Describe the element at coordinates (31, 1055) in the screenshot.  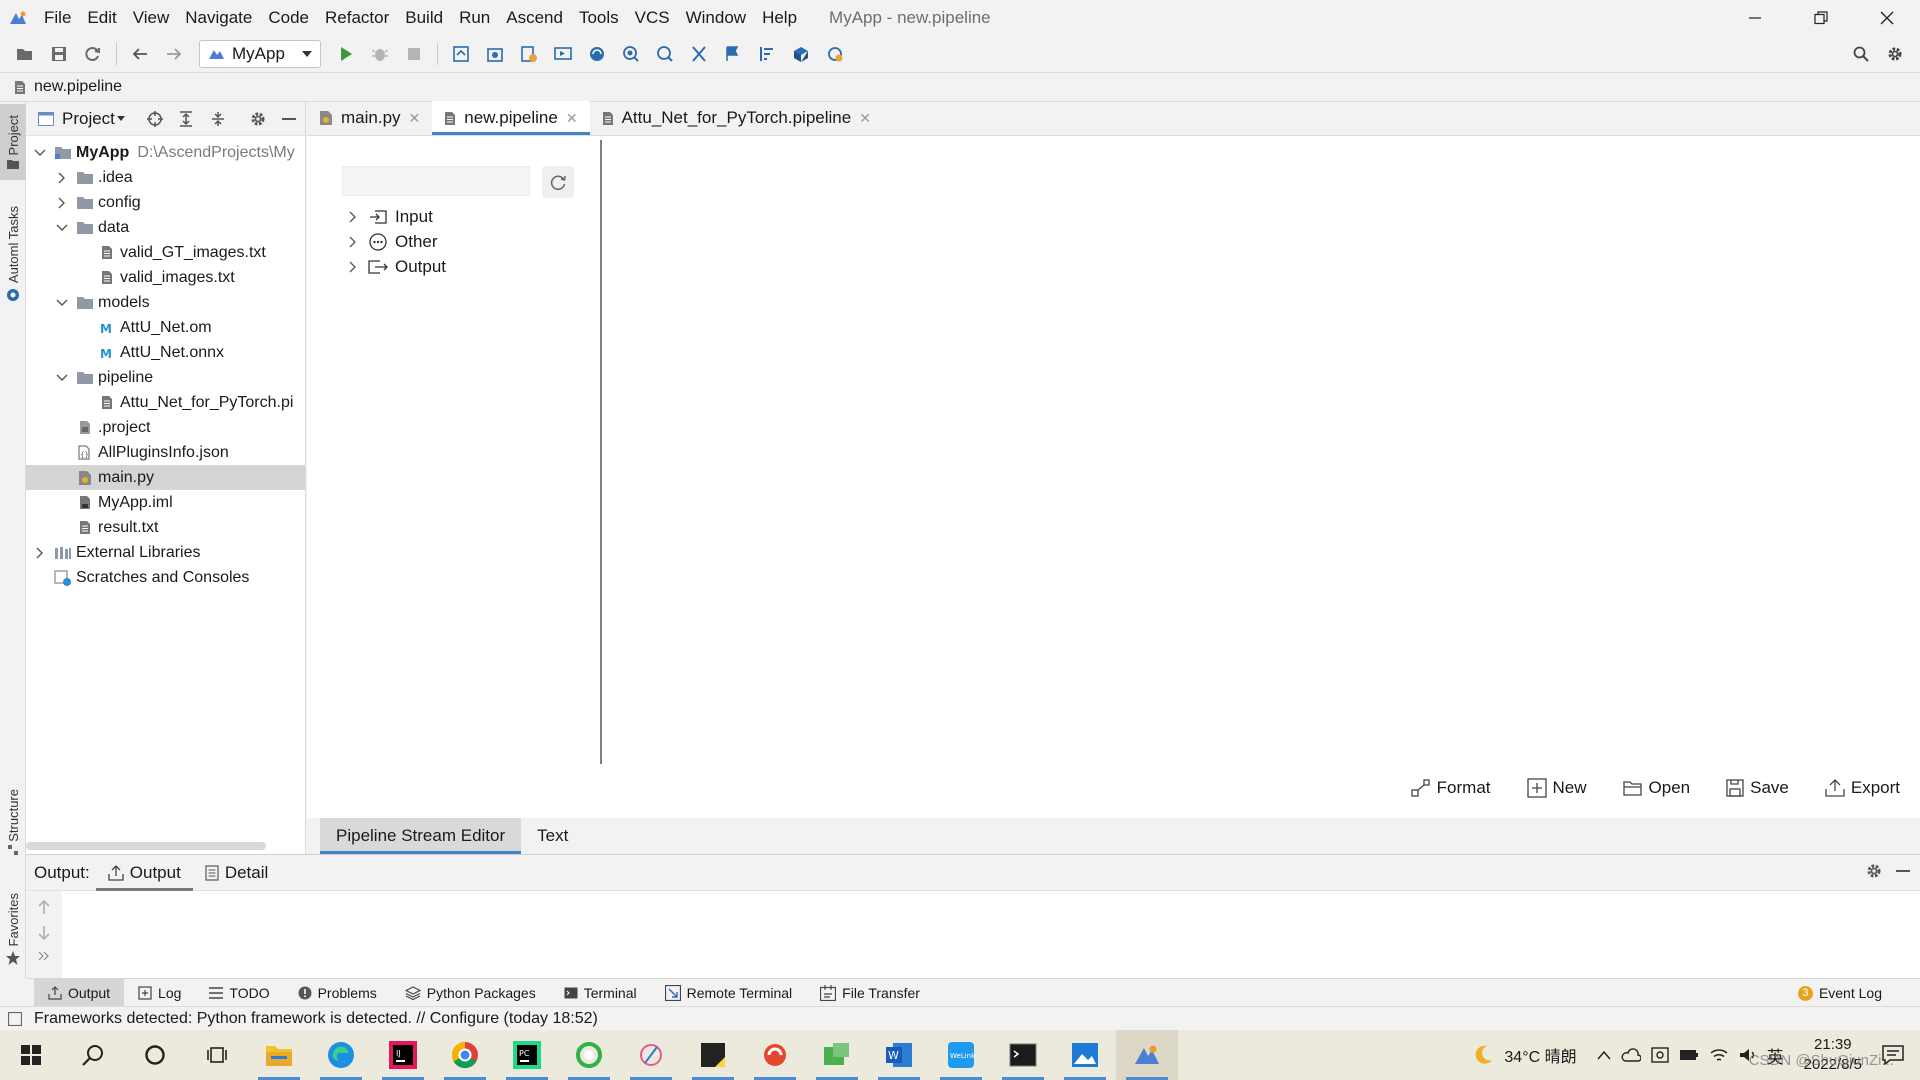
I see `start-button` at that location.